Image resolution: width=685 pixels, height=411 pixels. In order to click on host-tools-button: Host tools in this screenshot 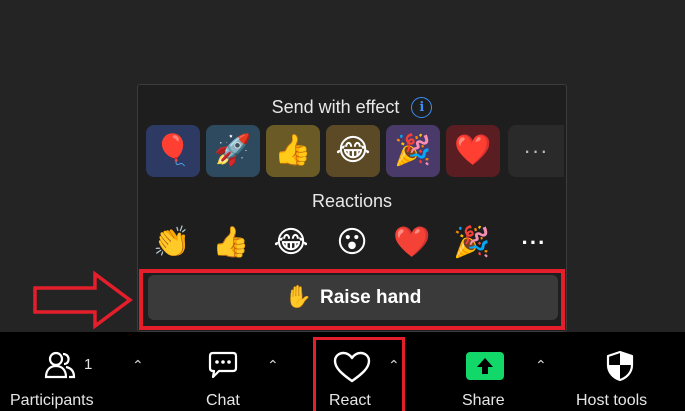, I will do `click(620, 371)`.